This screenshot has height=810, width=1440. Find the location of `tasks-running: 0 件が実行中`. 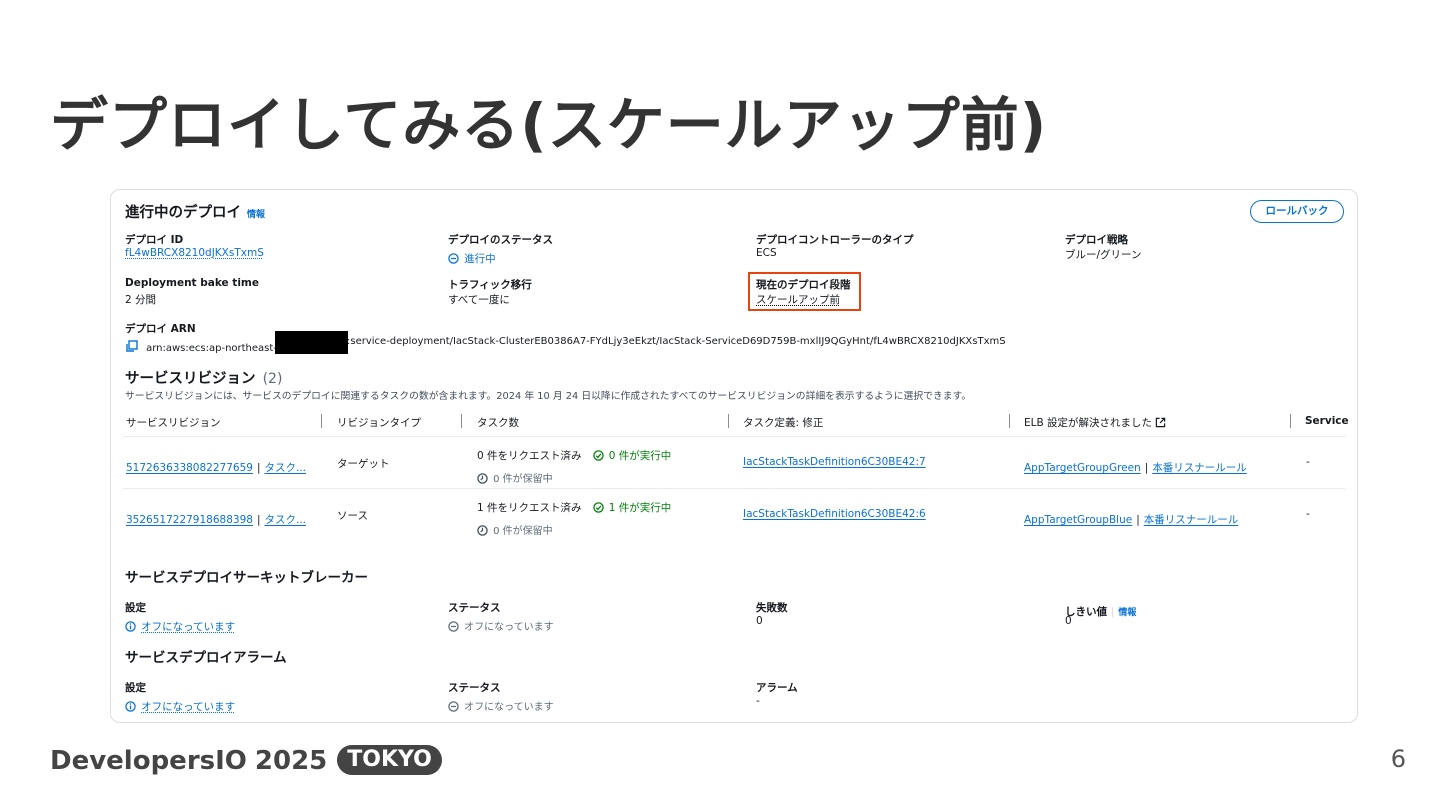

tasks-running: 0 件が実行中 is located at coordinates (640, 456).